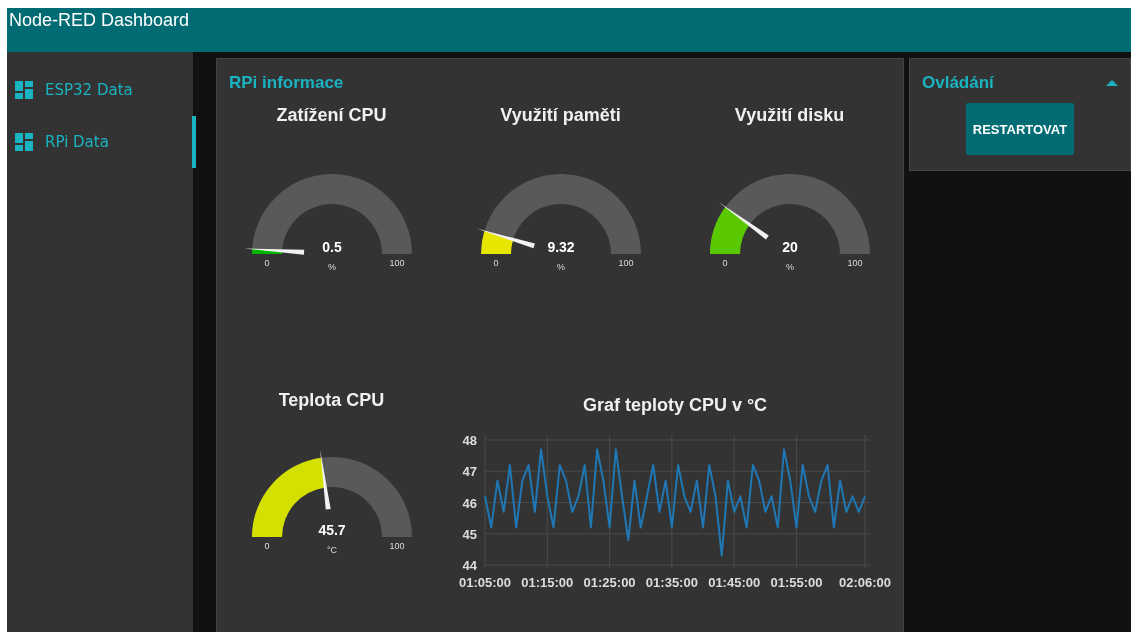 This screenshot has width=1131, height=632. I want to click on y-tick-label: 46, so click(469, 503).